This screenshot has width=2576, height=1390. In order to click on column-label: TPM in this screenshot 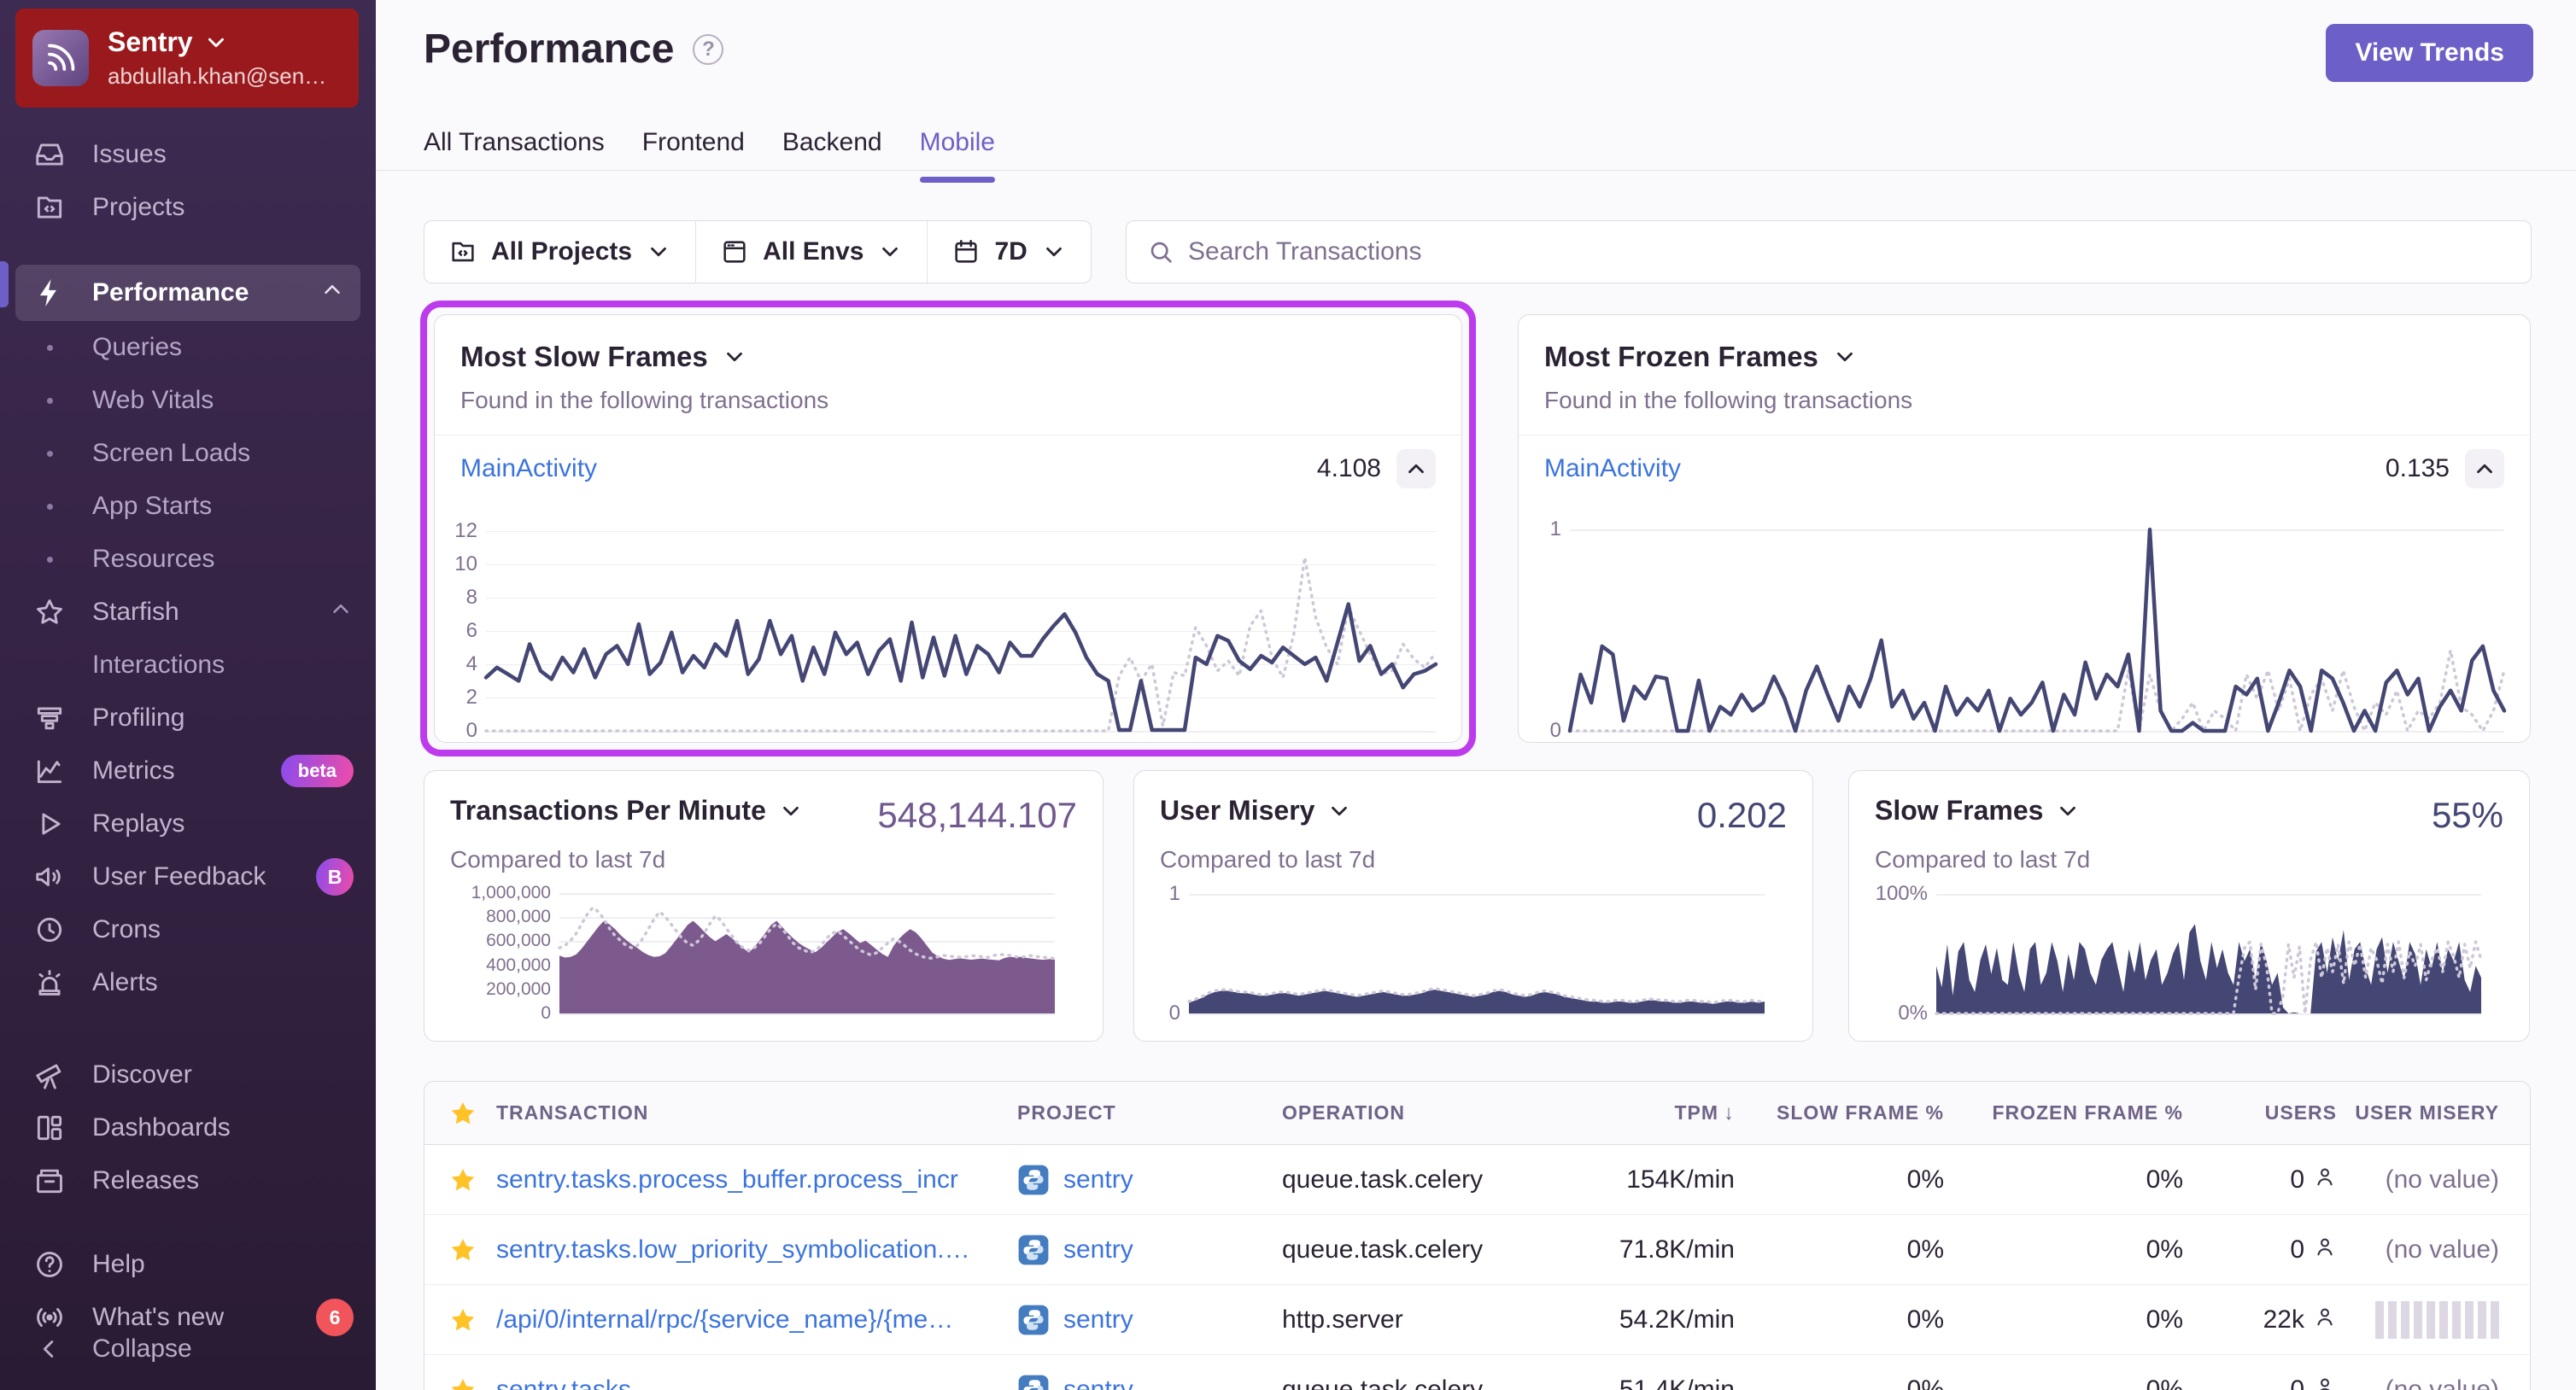, I will do `click(1696, 1112)`.